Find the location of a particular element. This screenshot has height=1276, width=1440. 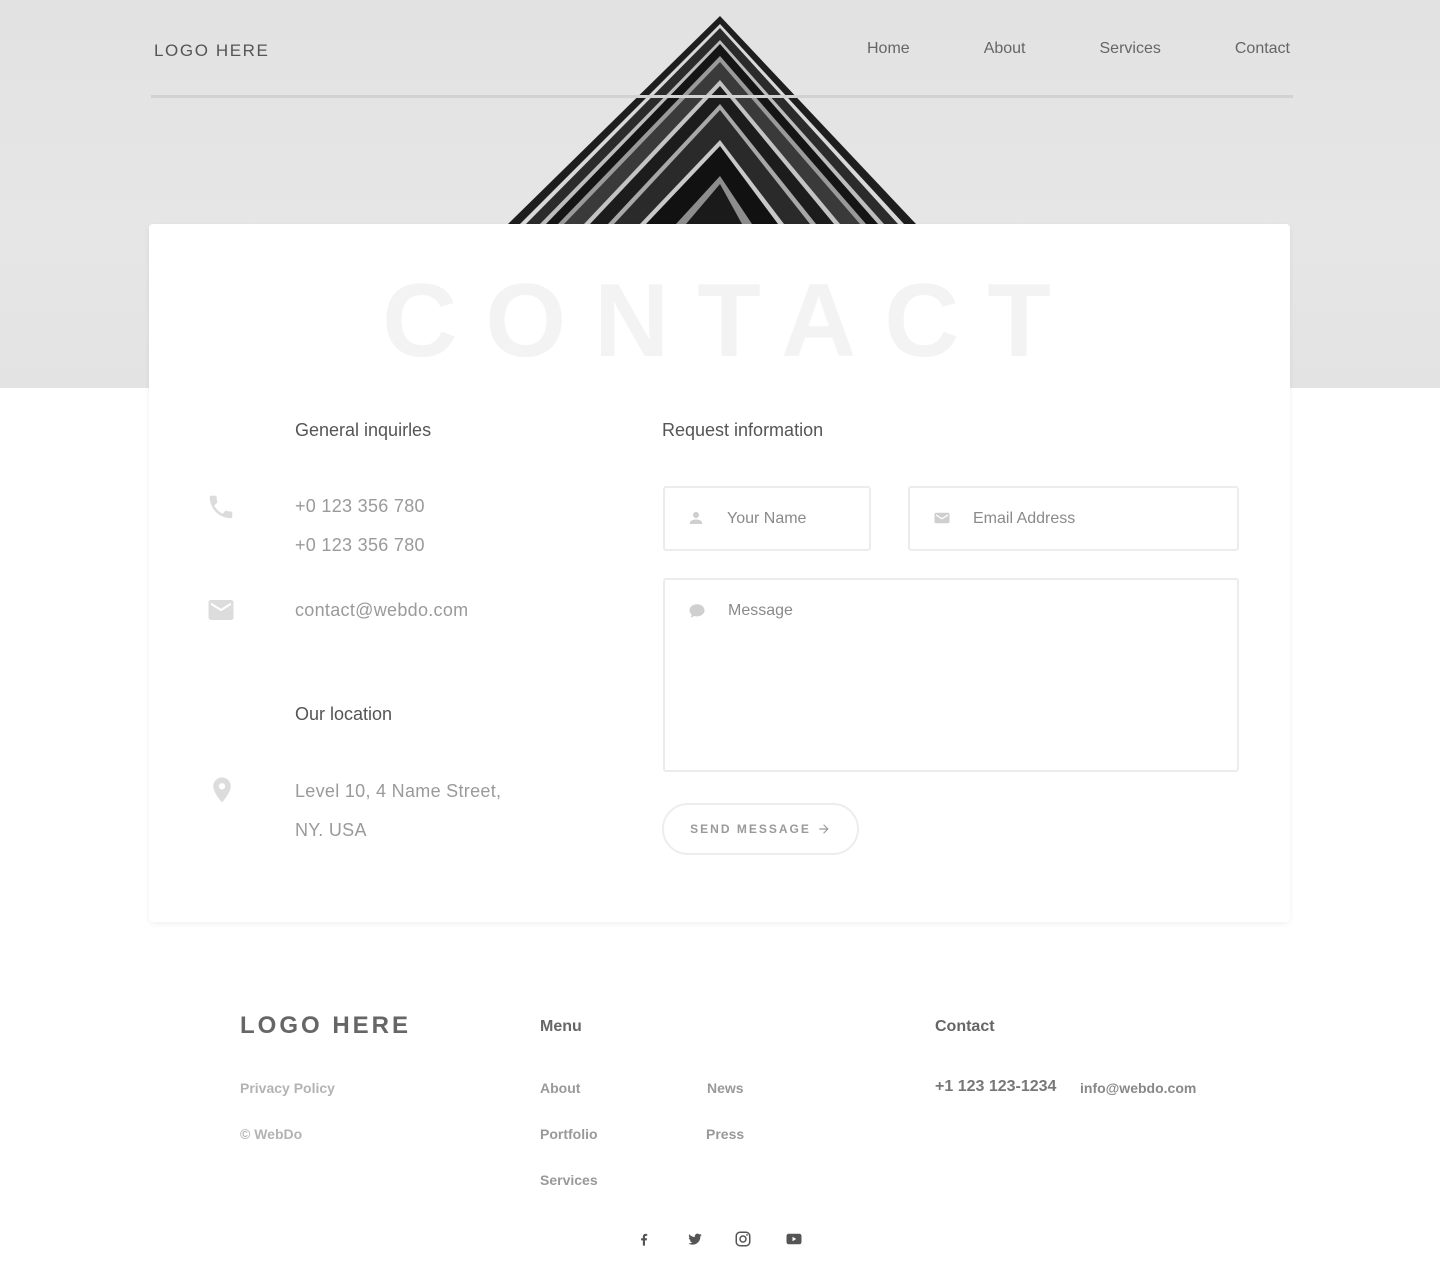

send-message-button: SEND MESSAGE is located at coordinates (760, 829).